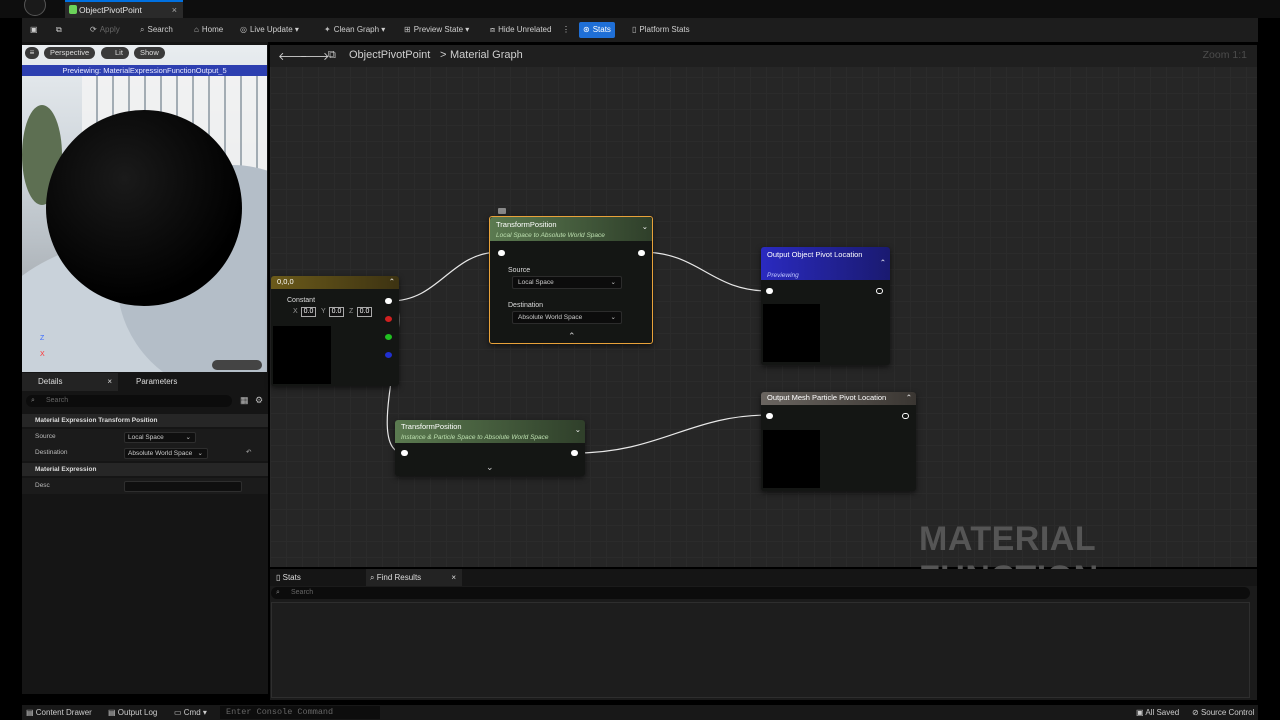 The height and width of the screenshot is (720, 1280). What do you see at coordinates (567, 282) in the screenshot?
I see `transform1-source-dropdown: Local Space ⌄` at bounding box center [567, 282].